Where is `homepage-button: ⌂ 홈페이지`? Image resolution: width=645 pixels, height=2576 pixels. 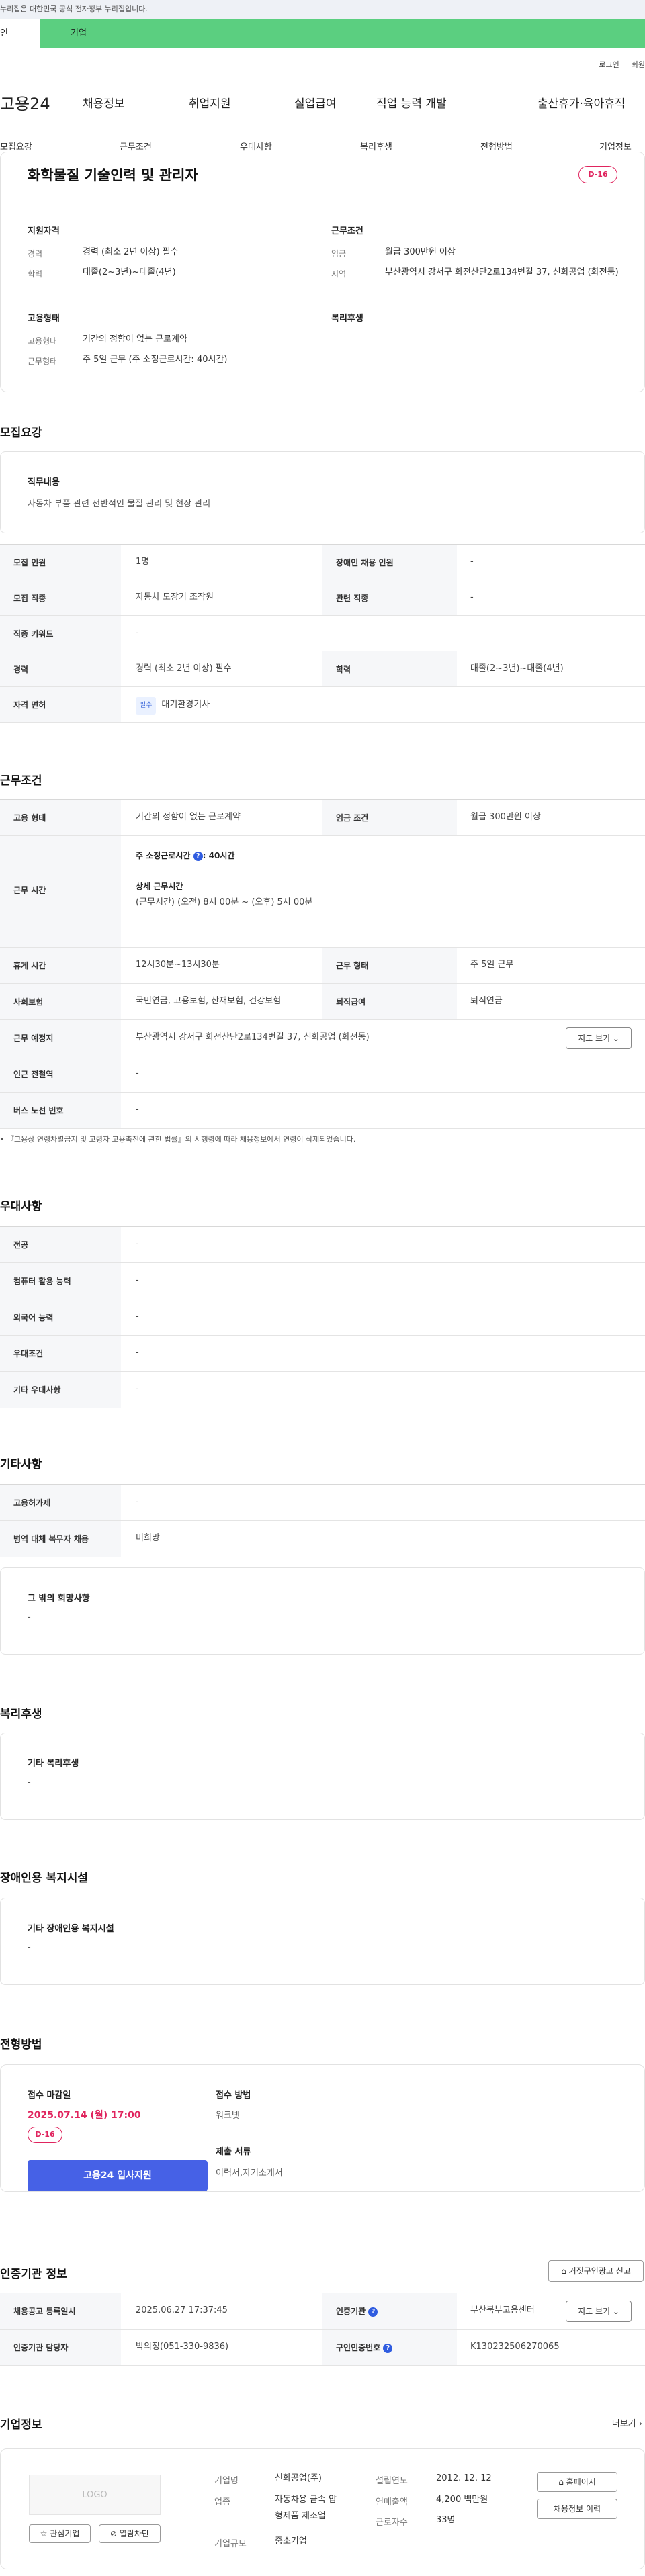 homepage-button: ⌂ 홈페이지 is located at coordinates (577, 2482).